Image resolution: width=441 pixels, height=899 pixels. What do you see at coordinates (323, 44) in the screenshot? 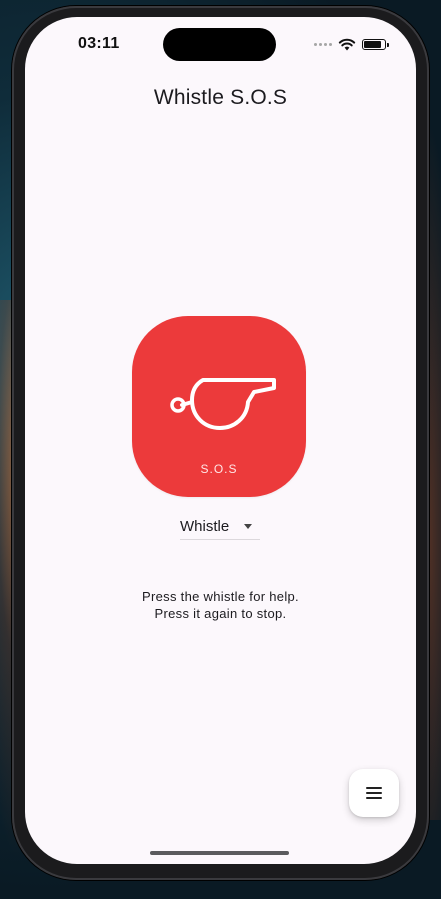
I see `signal-dots-icon` at bounding box center [323, 44].